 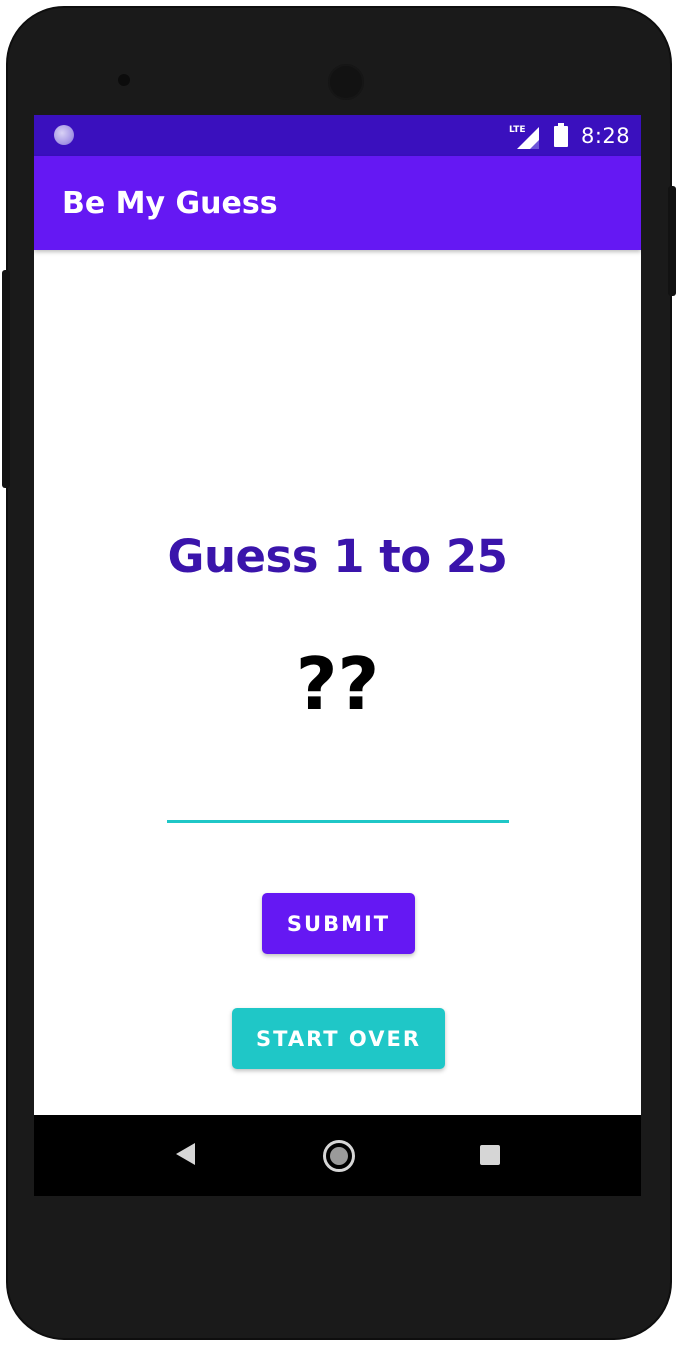 I want to click on guess-input, so click(x=338, y=801).